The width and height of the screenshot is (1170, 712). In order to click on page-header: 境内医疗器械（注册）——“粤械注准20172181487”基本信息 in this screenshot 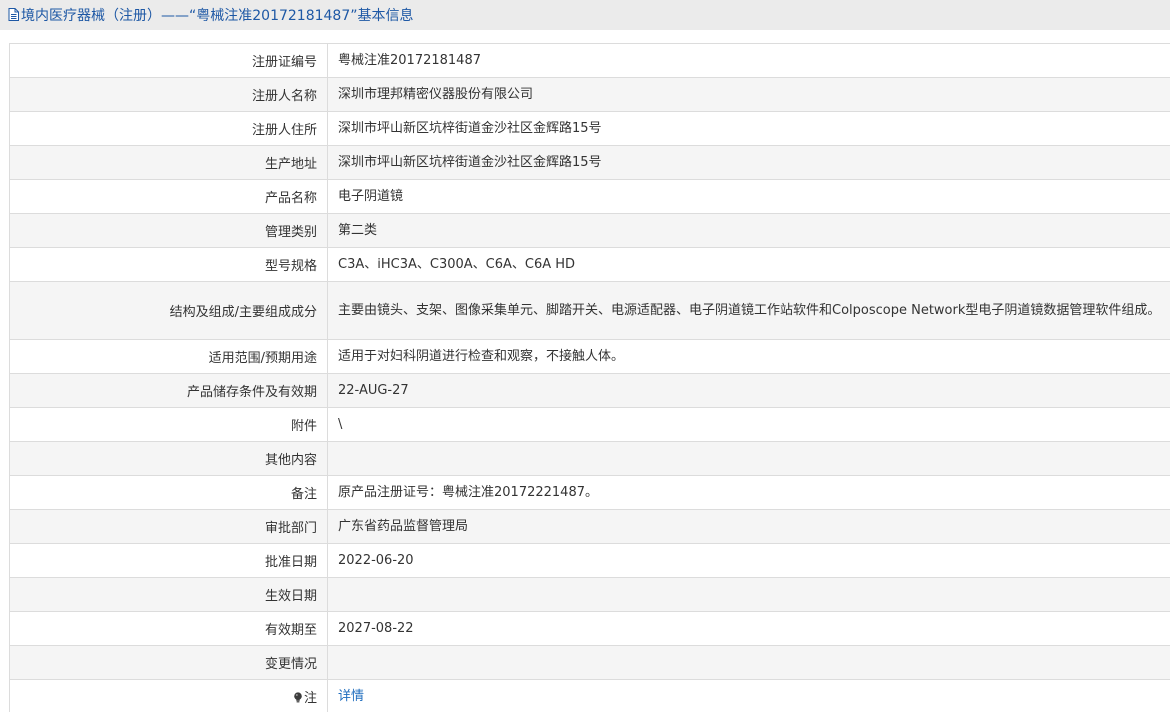, I will do `click(585, 15)`.